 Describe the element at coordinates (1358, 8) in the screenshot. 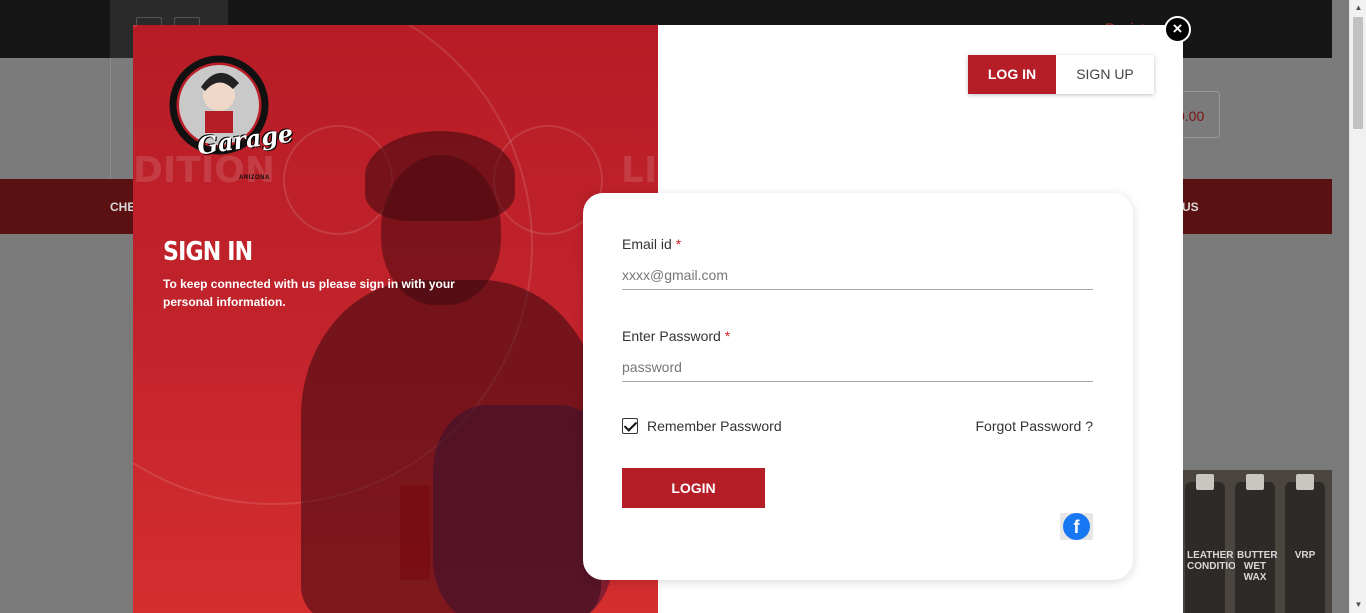

I see `scroll-up-arrow-icon: ▲` at that location.